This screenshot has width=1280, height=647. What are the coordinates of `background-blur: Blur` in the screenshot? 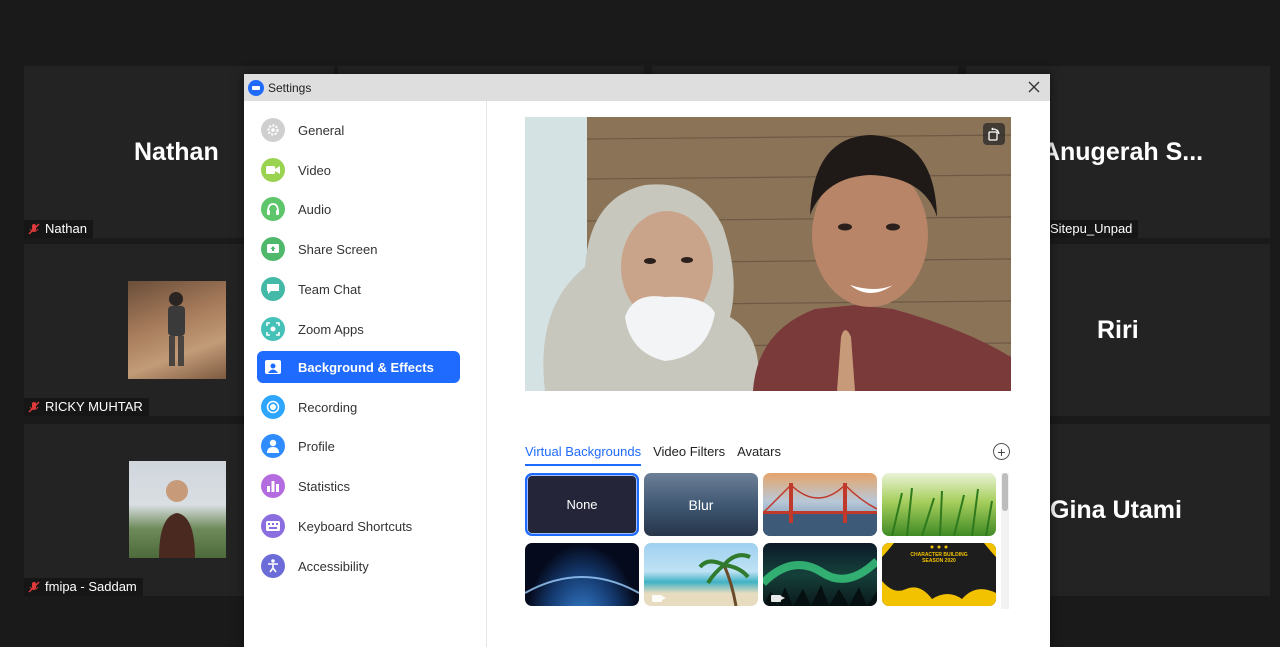 It's located at (701, 504).